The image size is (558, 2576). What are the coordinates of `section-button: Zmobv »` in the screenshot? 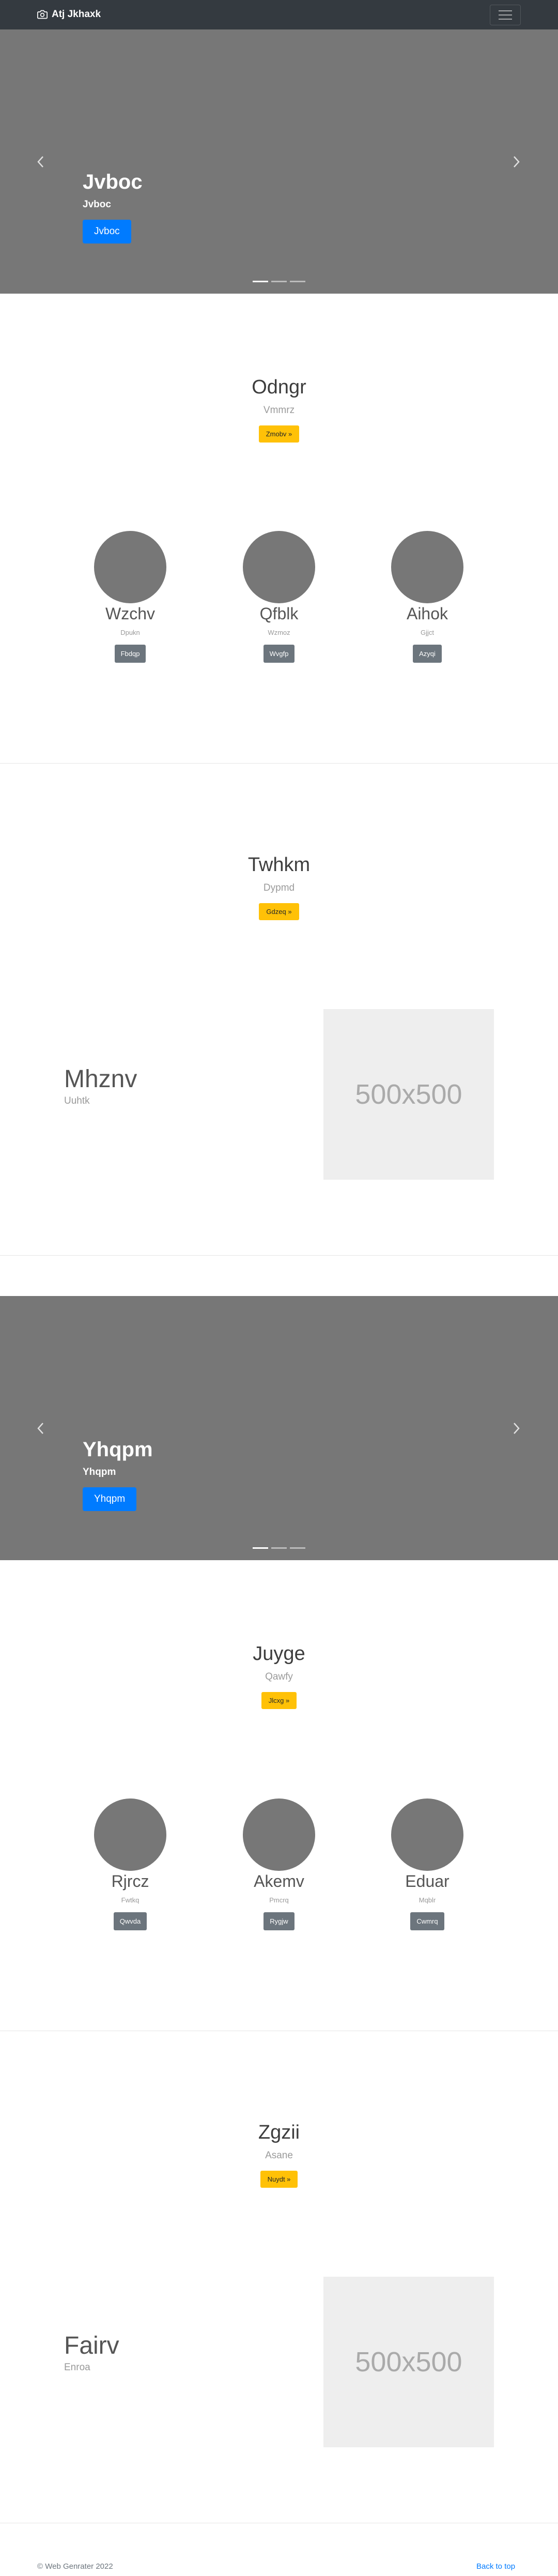 It's located at (279, 434).